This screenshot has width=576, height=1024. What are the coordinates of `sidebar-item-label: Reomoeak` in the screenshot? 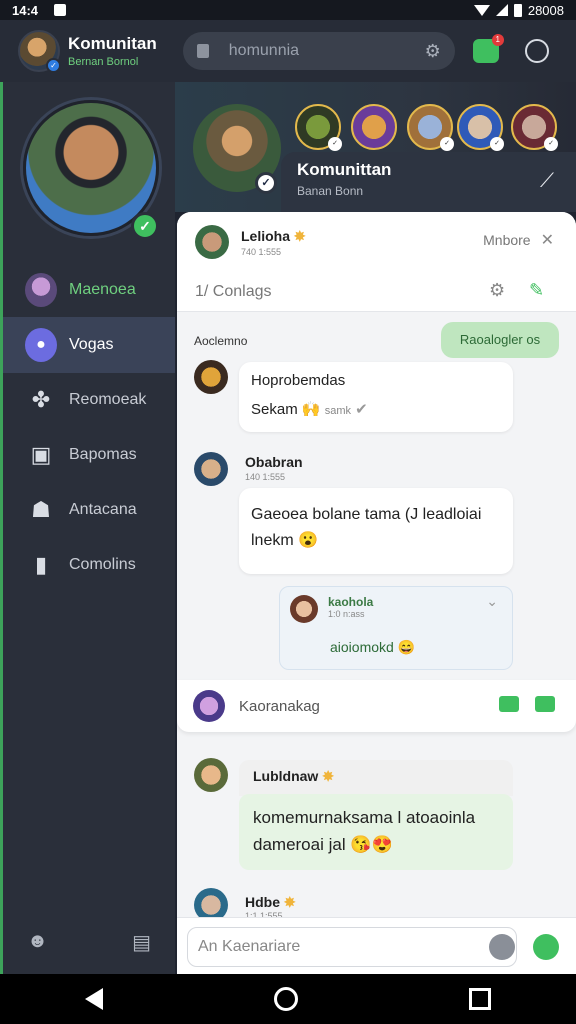 It's located at (108, 399).